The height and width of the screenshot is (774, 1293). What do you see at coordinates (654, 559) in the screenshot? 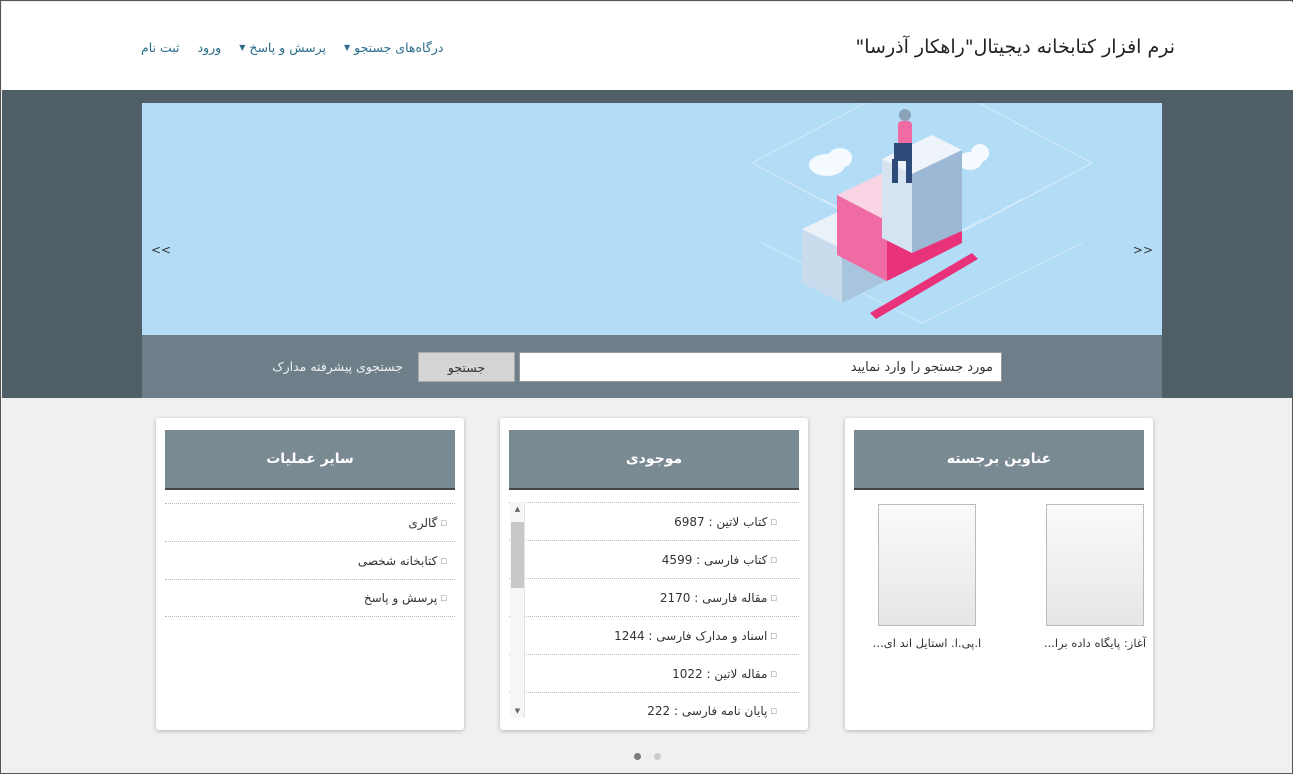
I see `list-item: □ کتاب فارسی : 4599` at bounding box center [654, 559].